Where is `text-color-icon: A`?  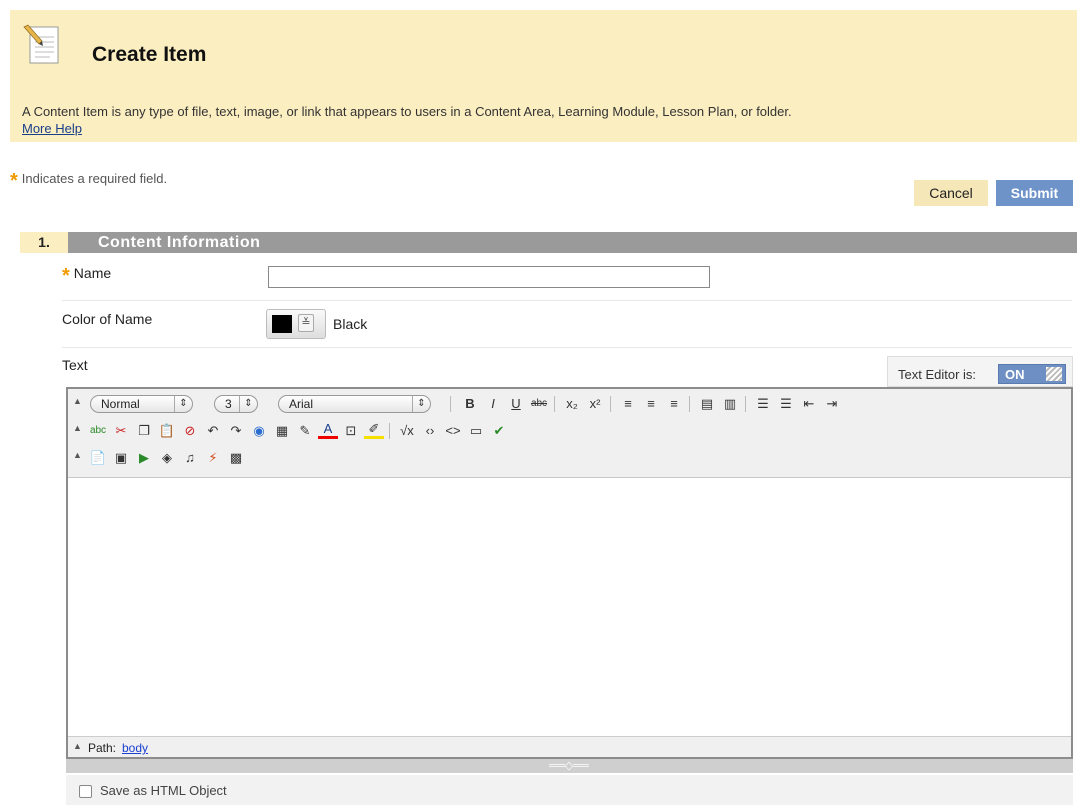 text-color-icon: A is located at coordinates (328, 430).